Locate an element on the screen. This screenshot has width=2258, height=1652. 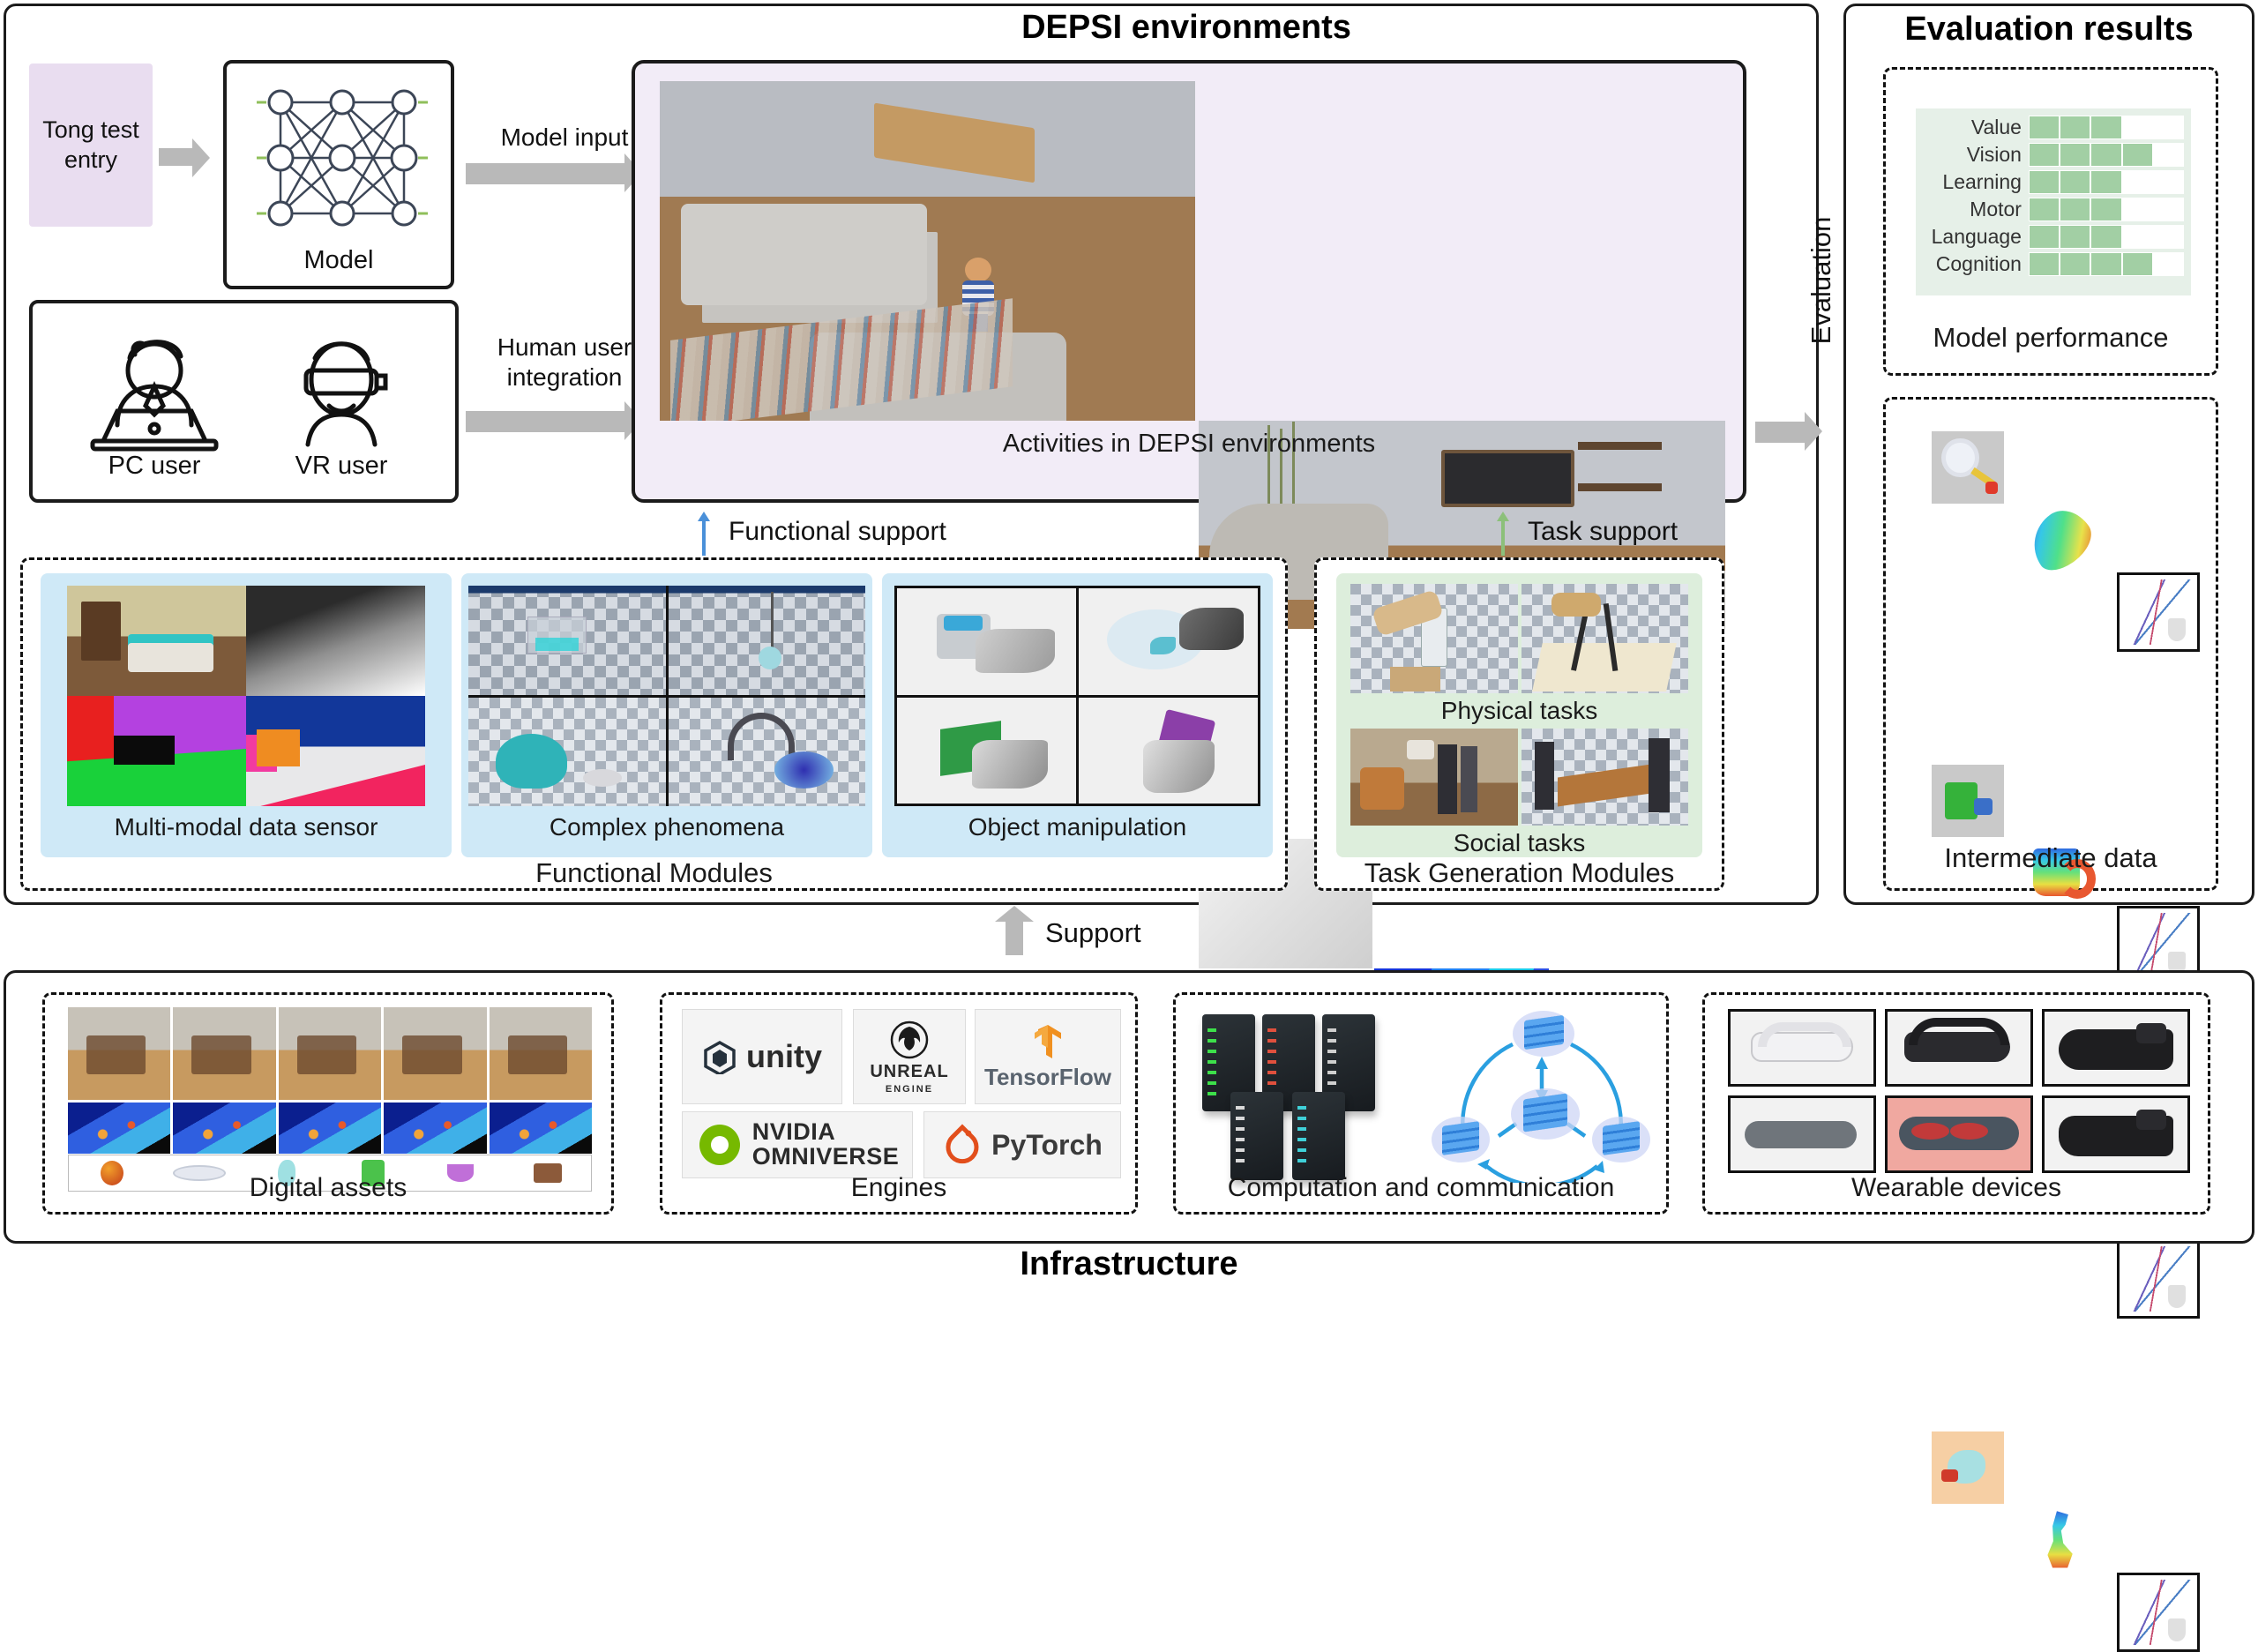
infrastructure-card-label-0: Digital assets is located at coordinates (328, 1187).